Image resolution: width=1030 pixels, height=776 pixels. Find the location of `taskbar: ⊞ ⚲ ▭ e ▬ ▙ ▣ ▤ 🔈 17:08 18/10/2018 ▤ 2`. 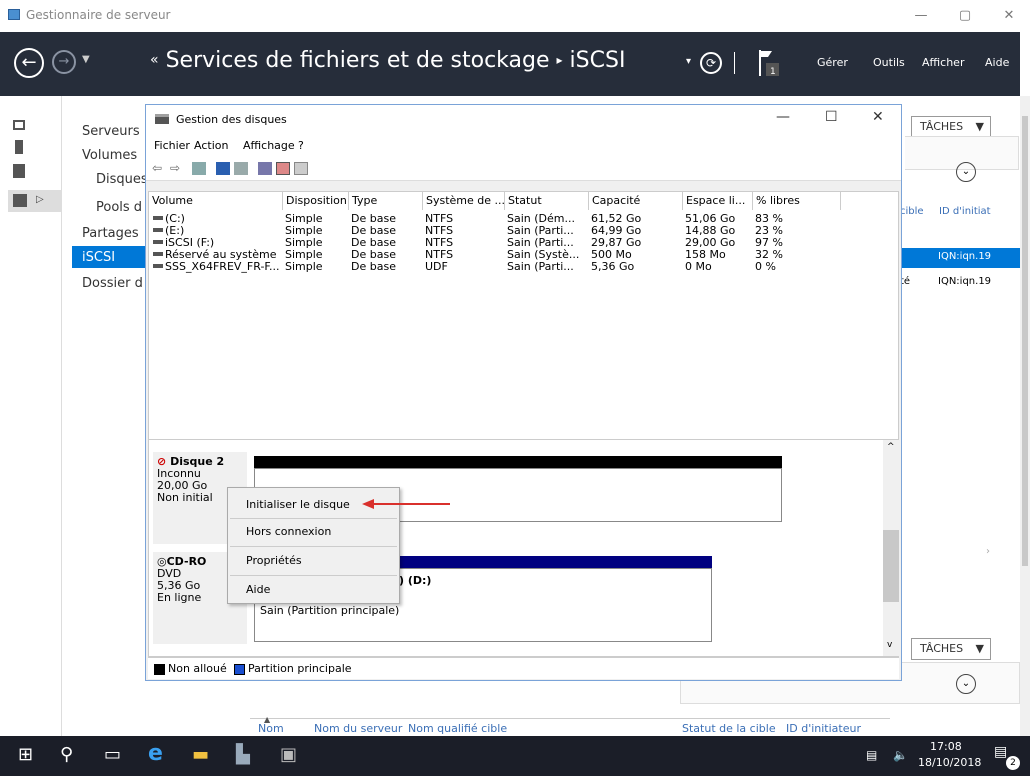

taskbar: ⊞ ⚲ ▭ e ▬ ▙ ▣ ▤ 🔈 17:08 18/10/2018 ▤ 2 is located at coordinates (515, 756).